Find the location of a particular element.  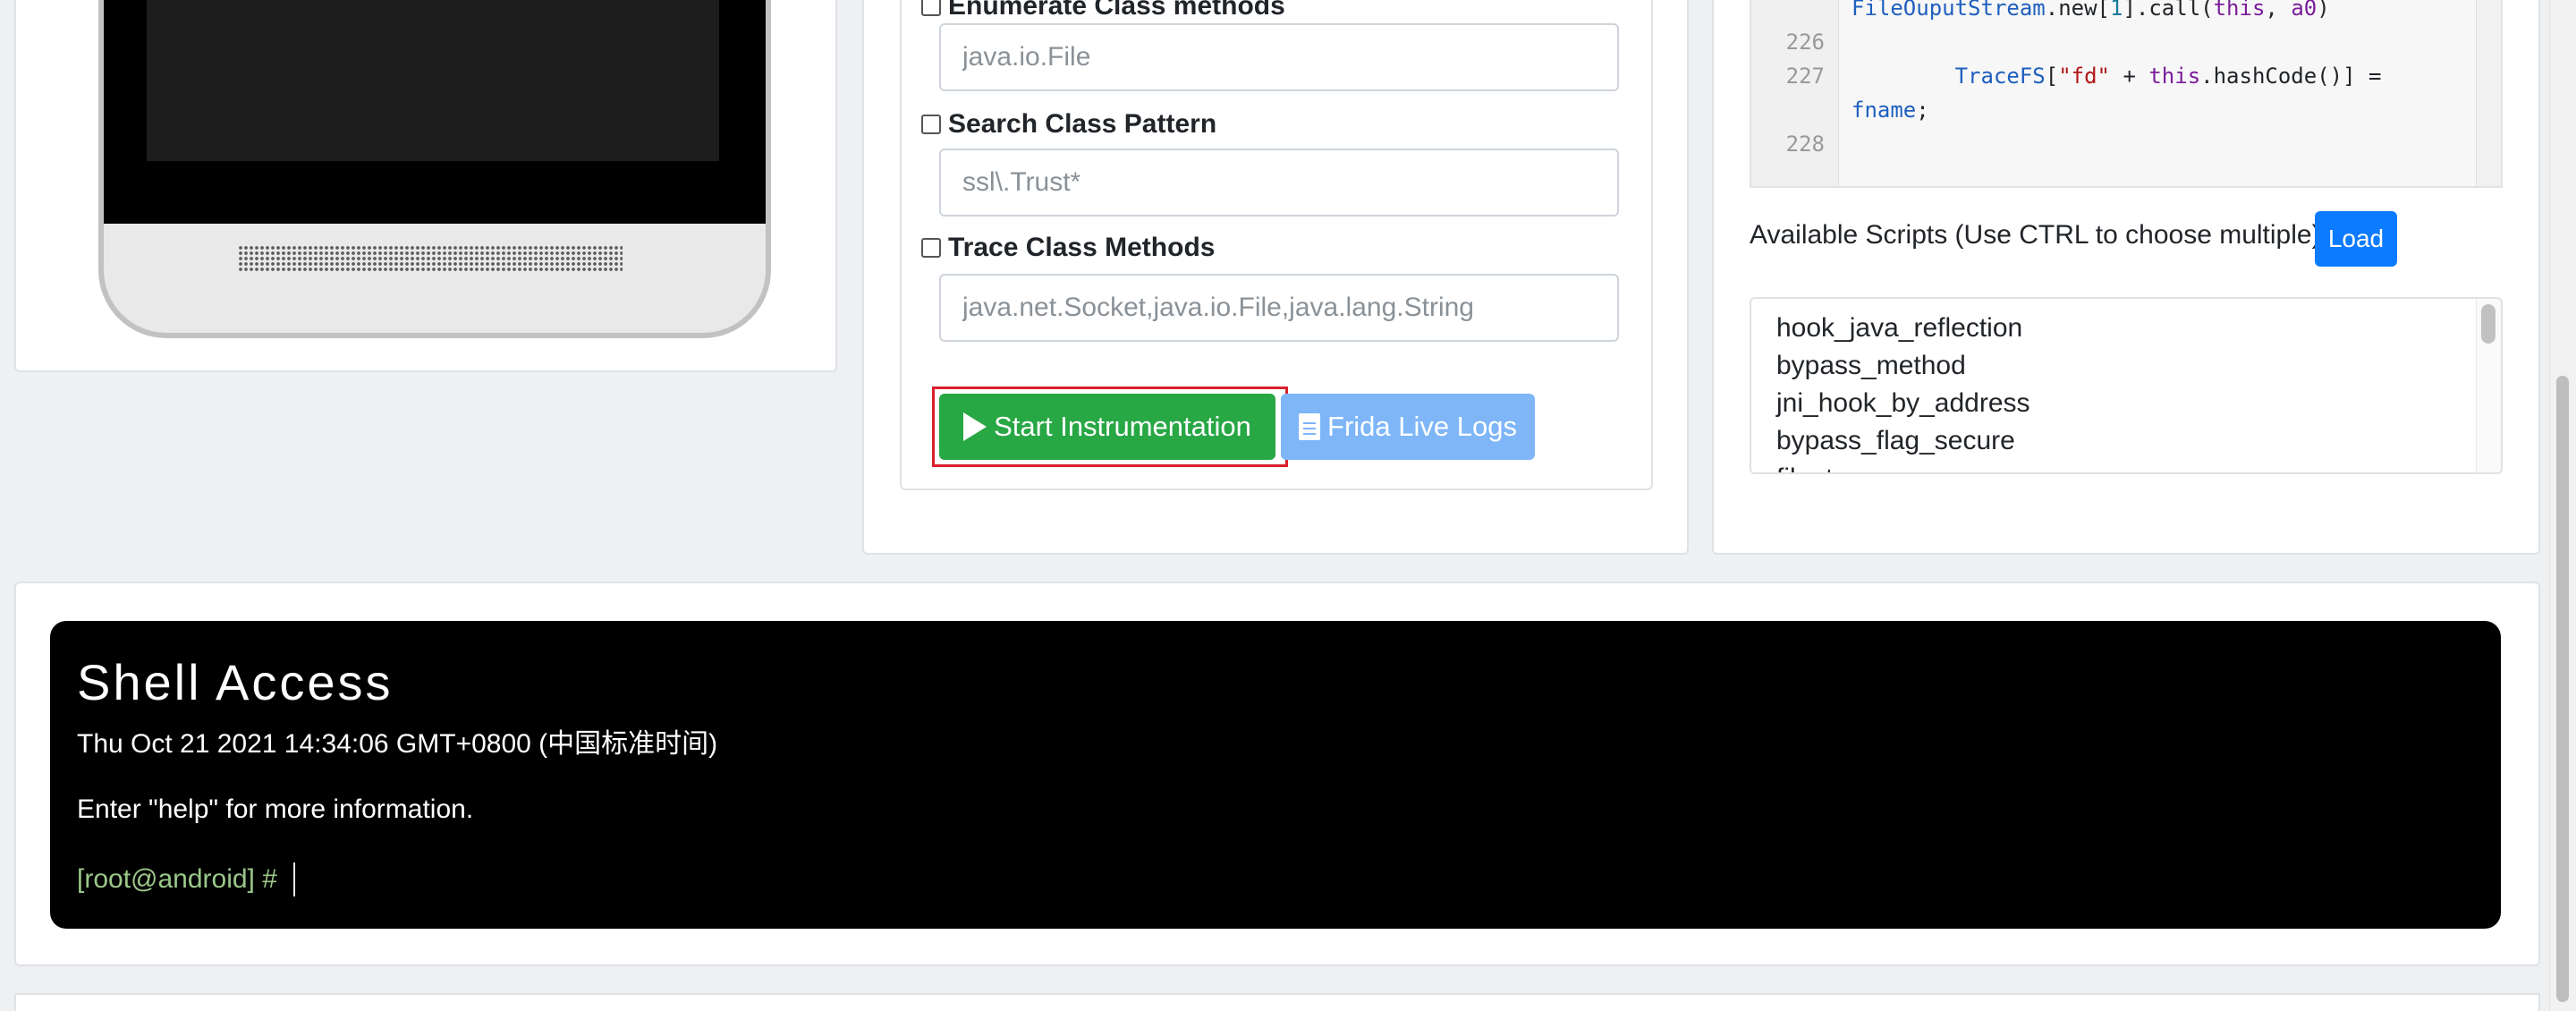

frida-live-logs-label: Frida Live Logs is located at coordinates (1422, 427).